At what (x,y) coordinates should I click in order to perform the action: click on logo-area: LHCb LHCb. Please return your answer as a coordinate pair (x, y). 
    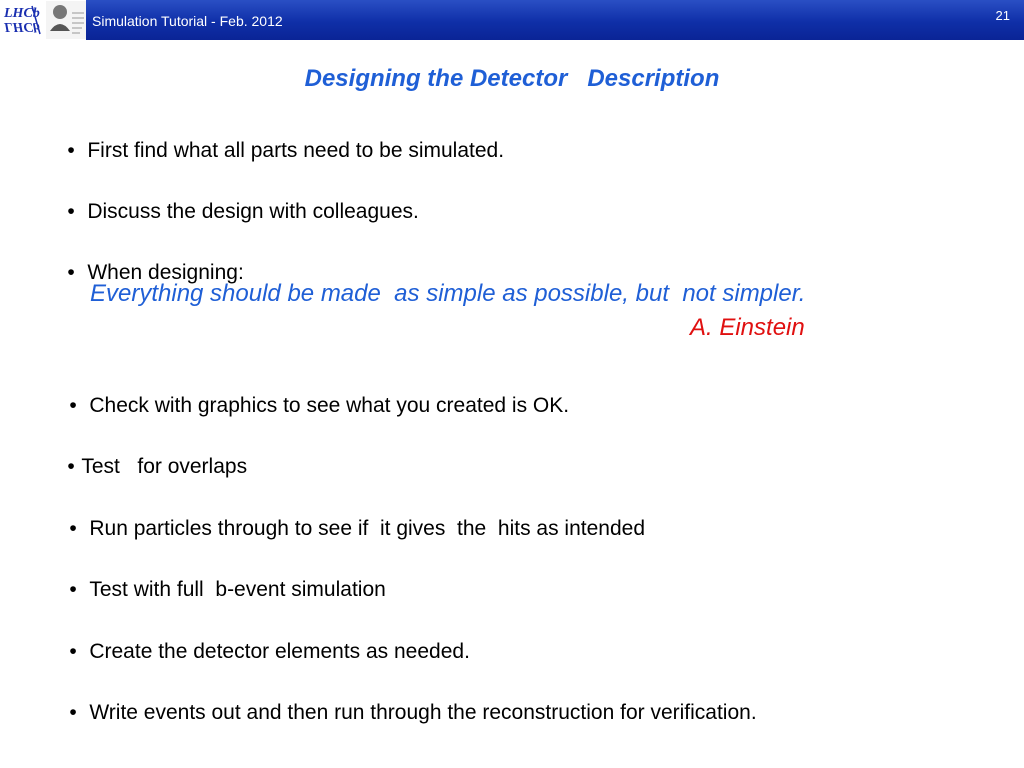
    Looking at the image, I should click on (43, 20).